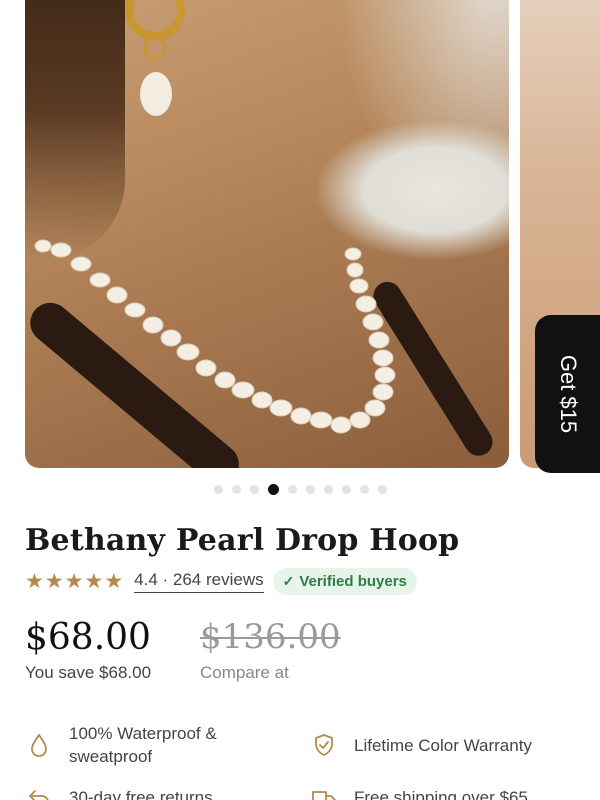  What do you see at coordinates (288, 581) in the screenshot?
I see `check-icon: ✓` at bounding box center [288, 581].